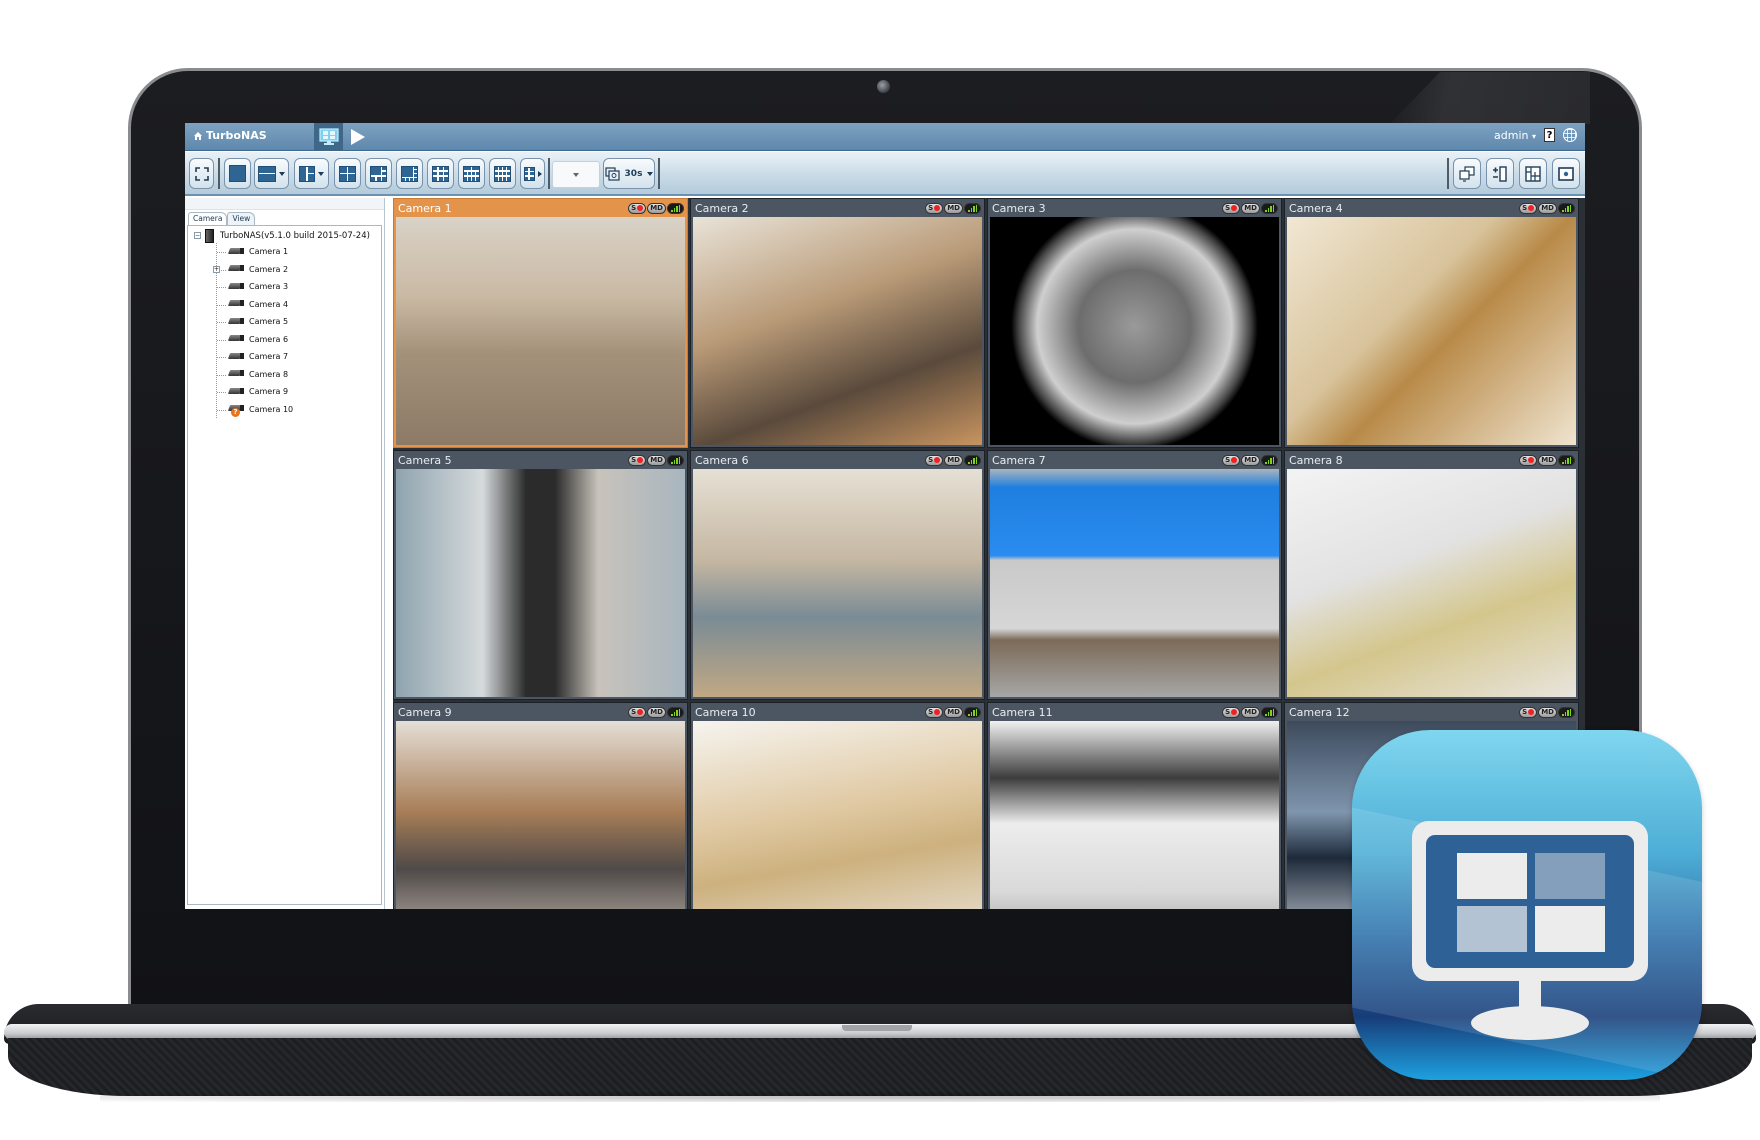  Describe the element at coordinates (299, 322) in the screenshot. I see `tree-item-camera: Camera 5` at that location.